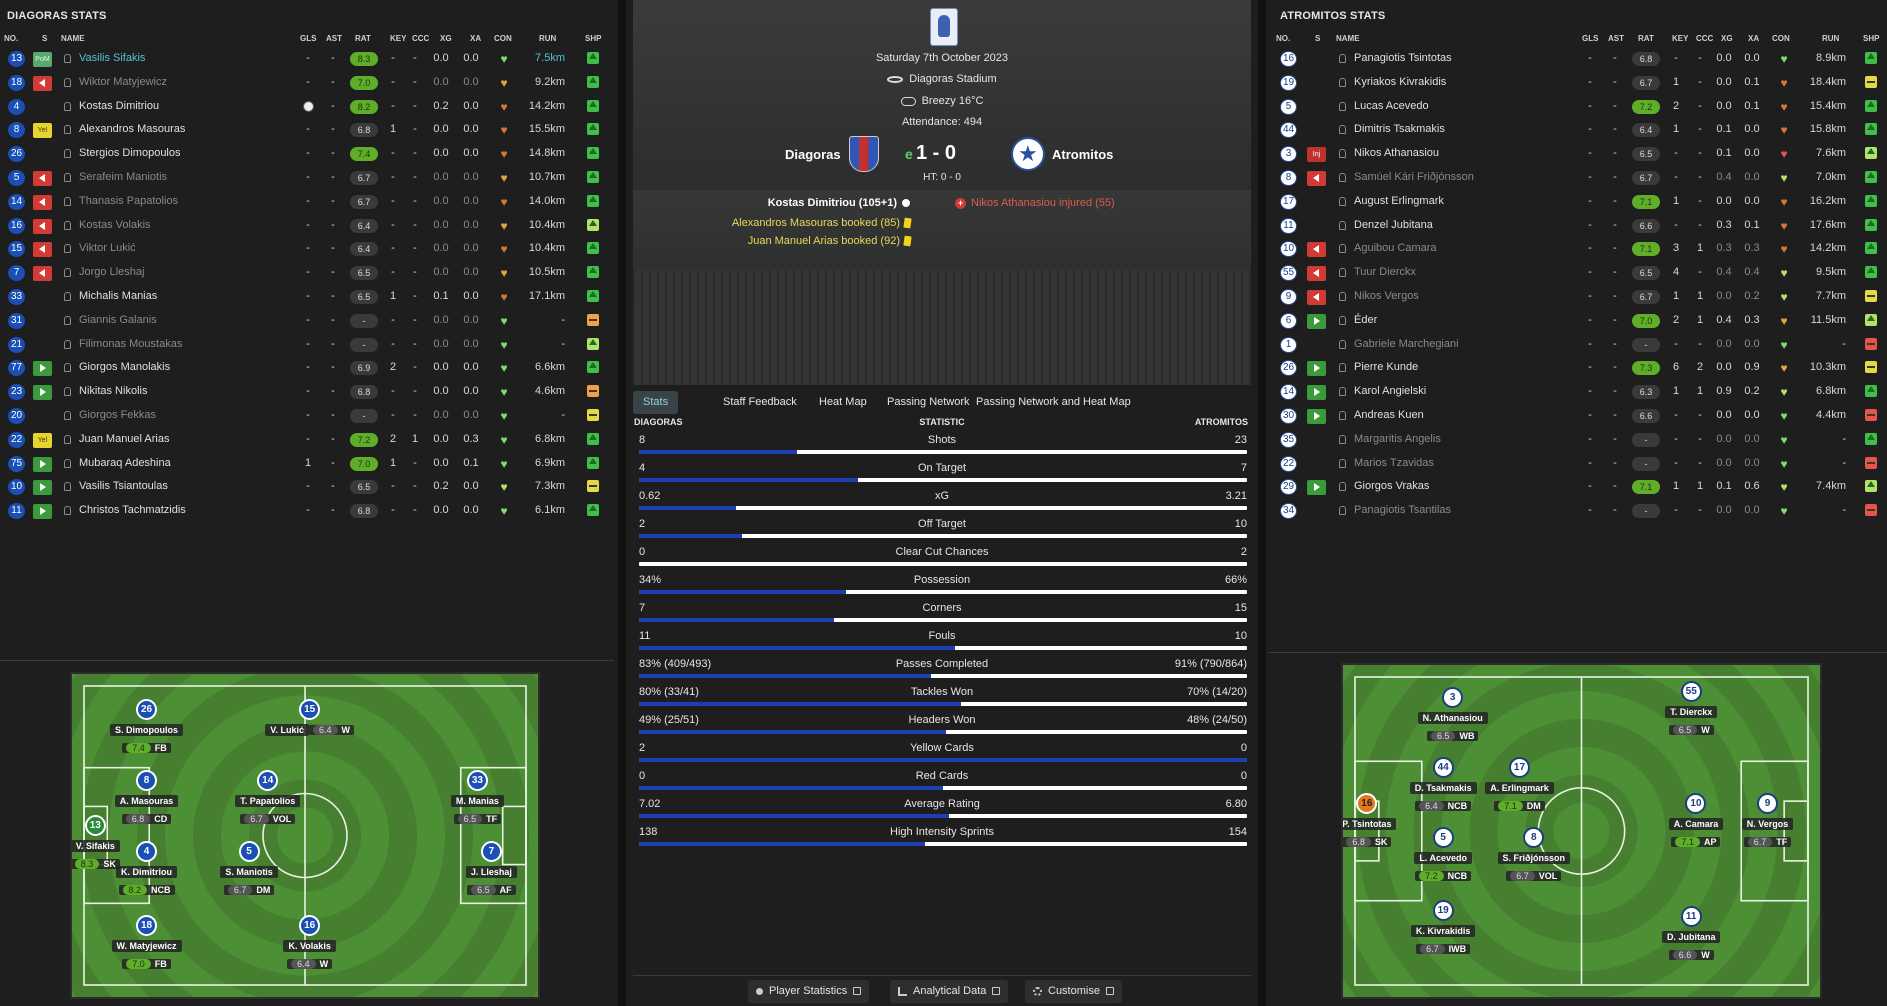 The width and height of the screenshot is (1887, 1006). Describe the element at coordinates (1365, 320) in the screenshot. I see `player-name: Éder` at that location.